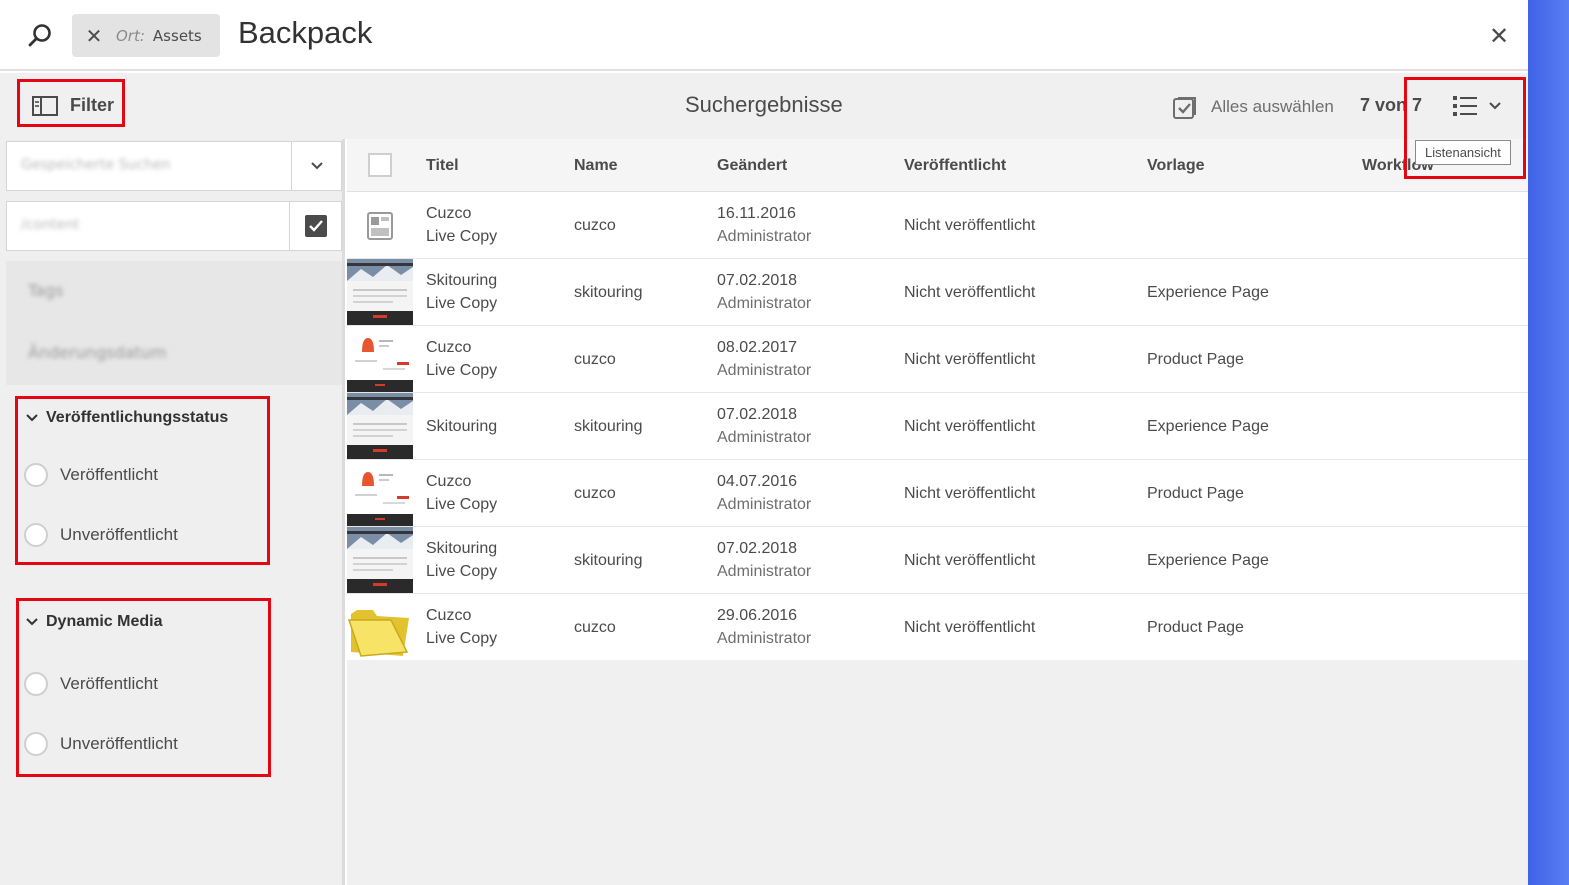  Describe the element at coordinates (174, 166) in the screenshot. I see `saved-searches-select: Gespeicherte Suchen` at that location.